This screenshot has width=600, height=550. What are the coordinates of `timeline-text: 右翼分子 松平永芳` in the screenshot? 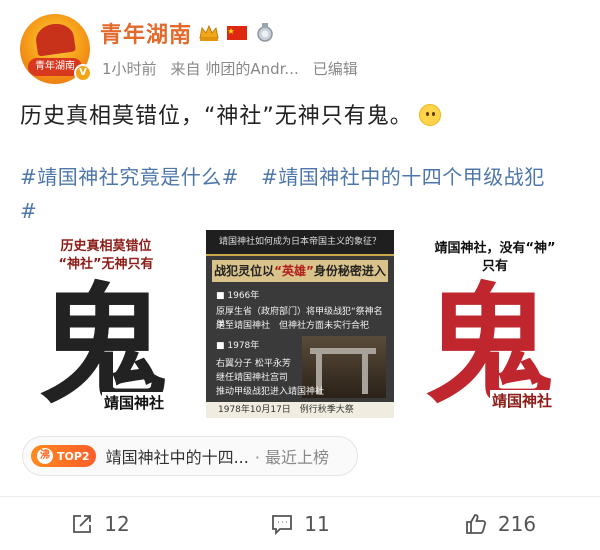 It's located at (253, 364).